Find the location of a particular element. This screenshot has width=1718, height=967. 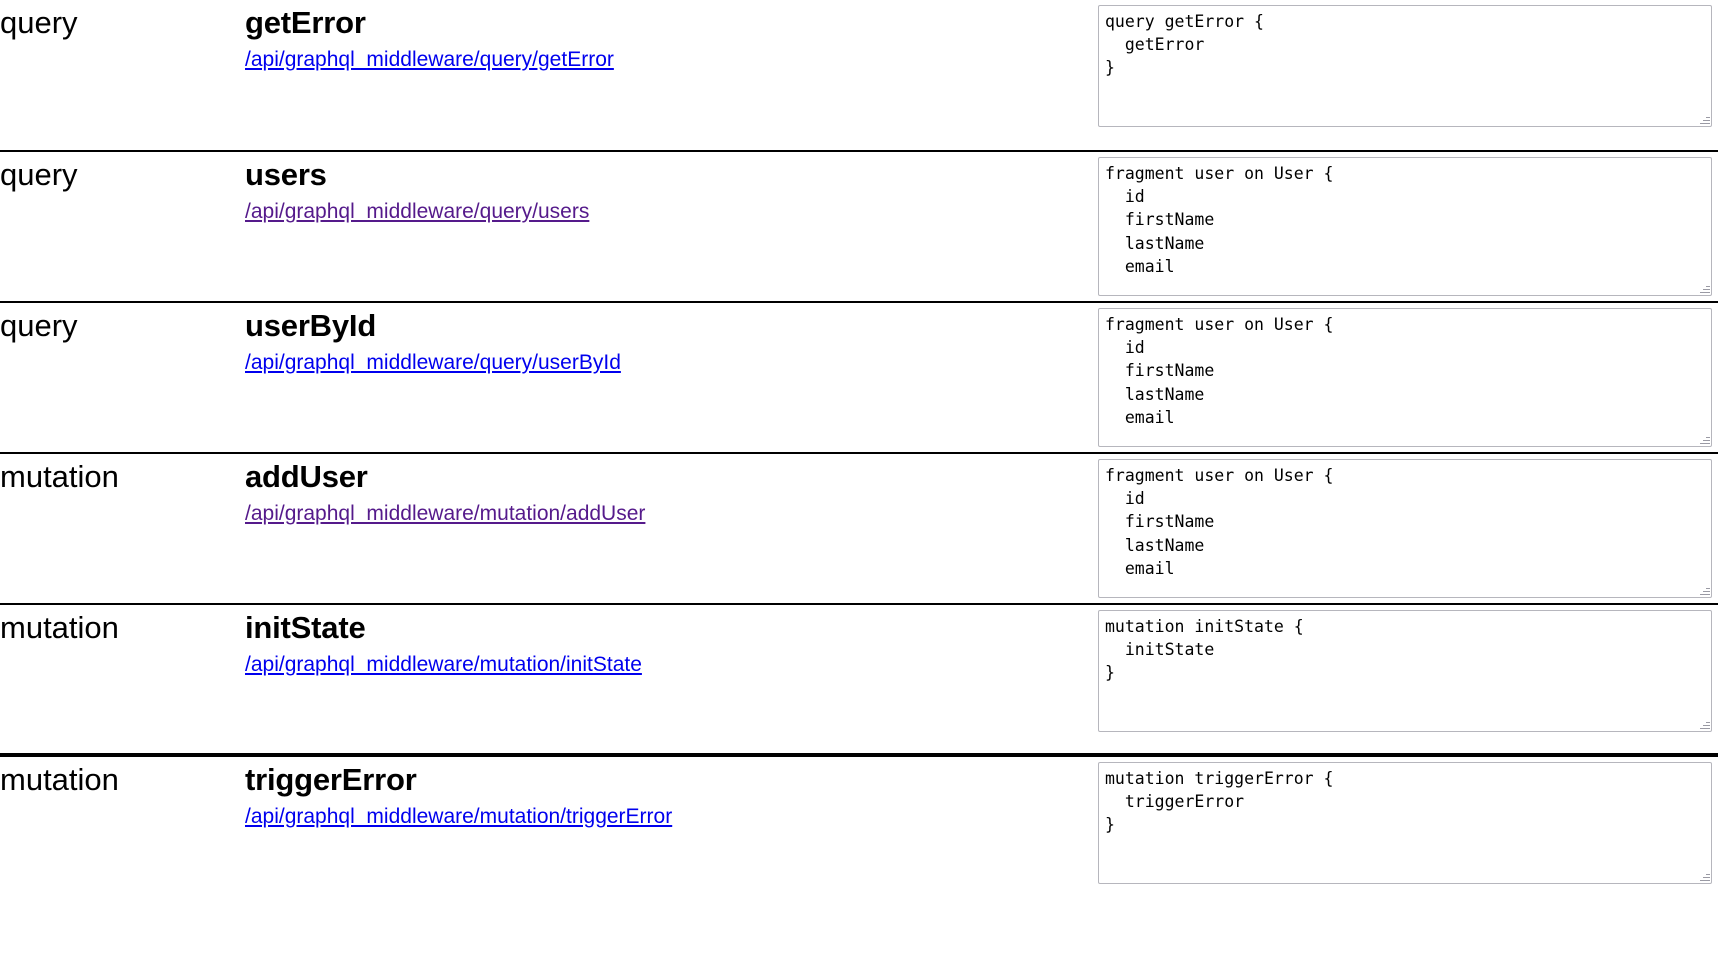

operation-url-link: /api/graphql_middleware/query/userById is located at coordinates (433, 363).